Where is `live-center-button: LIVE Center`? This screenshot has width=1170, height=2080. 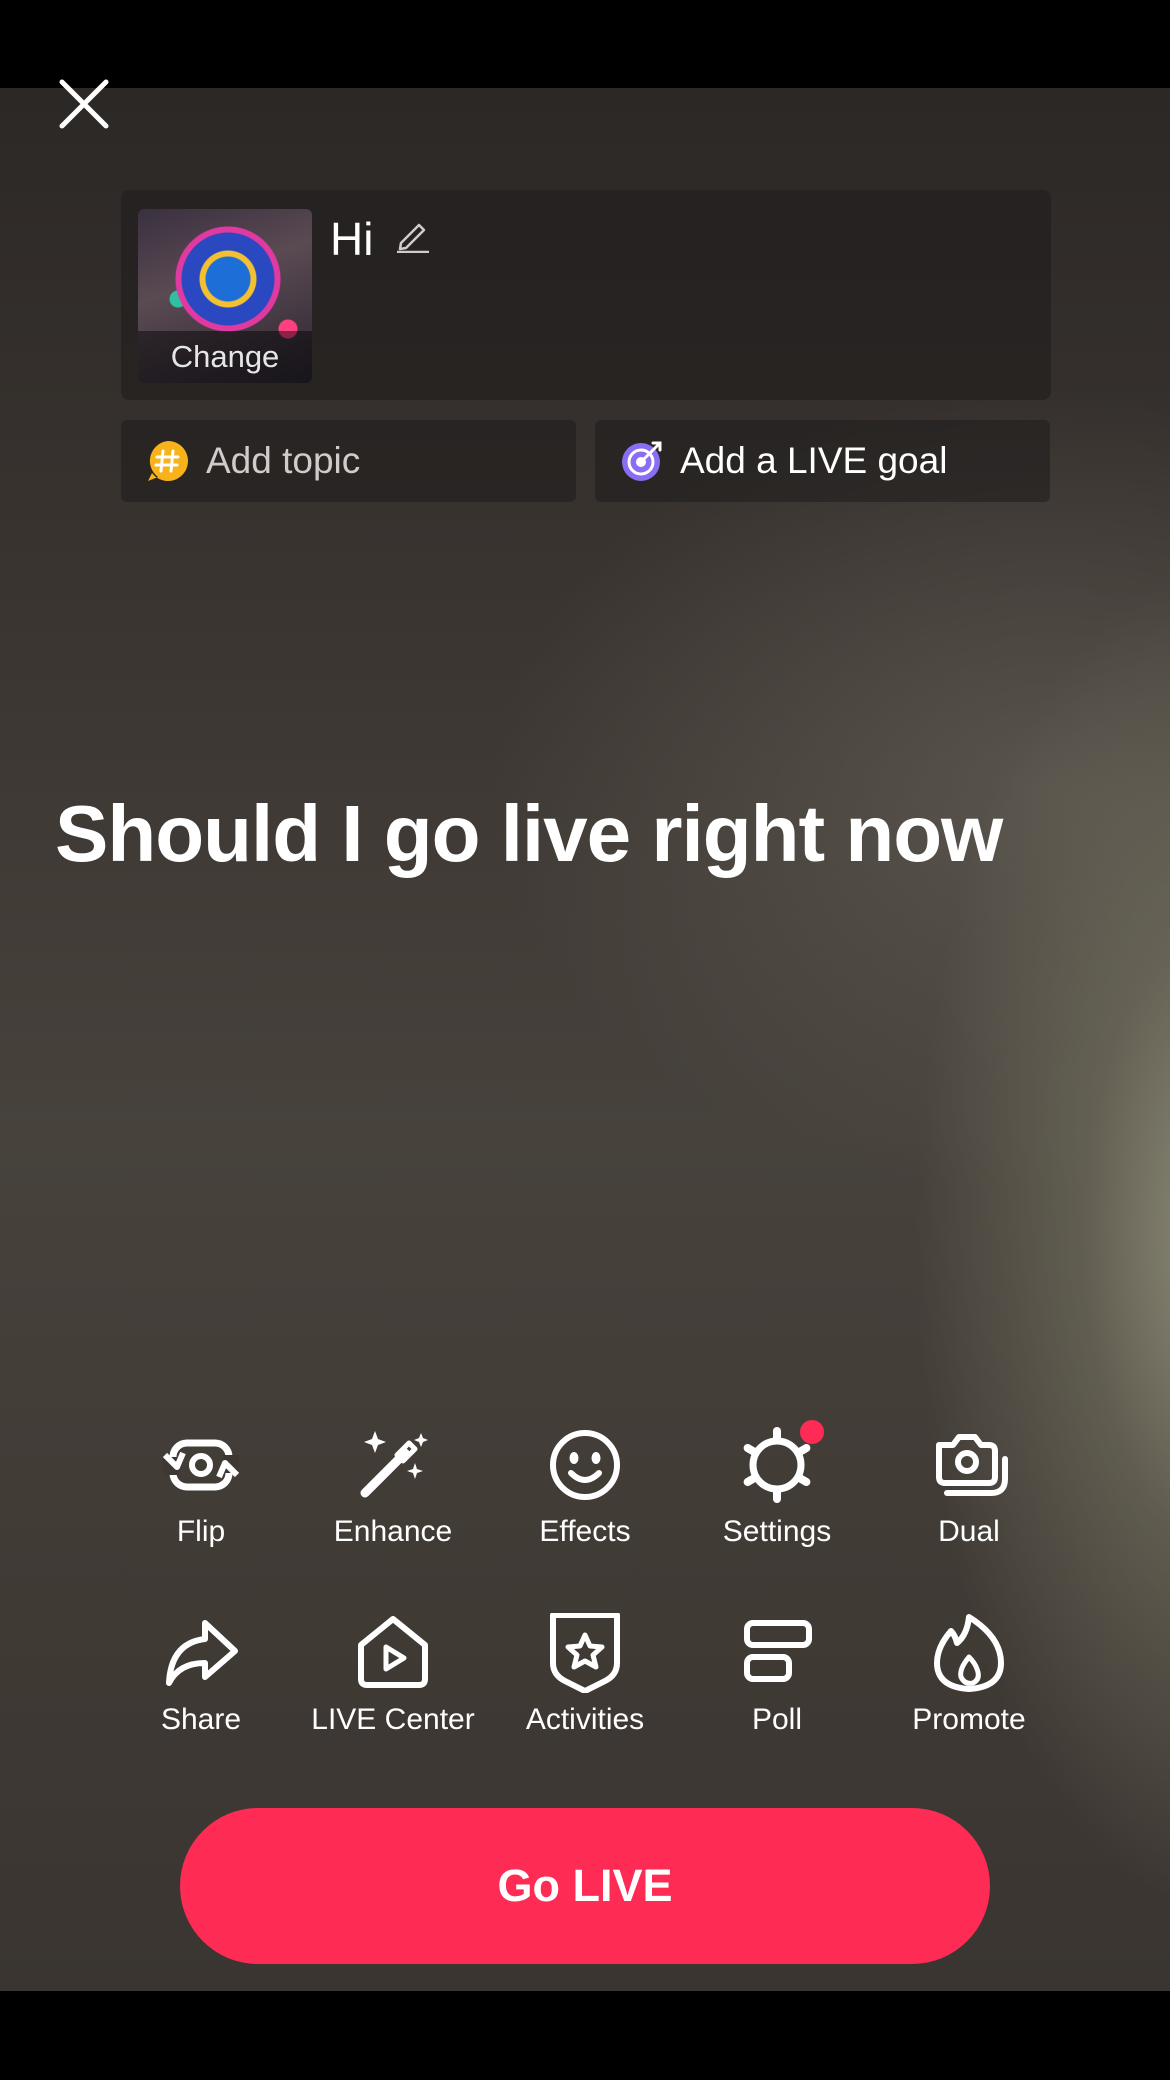 live-center-button: LIVE Center is located at coordinates (393, 1693).